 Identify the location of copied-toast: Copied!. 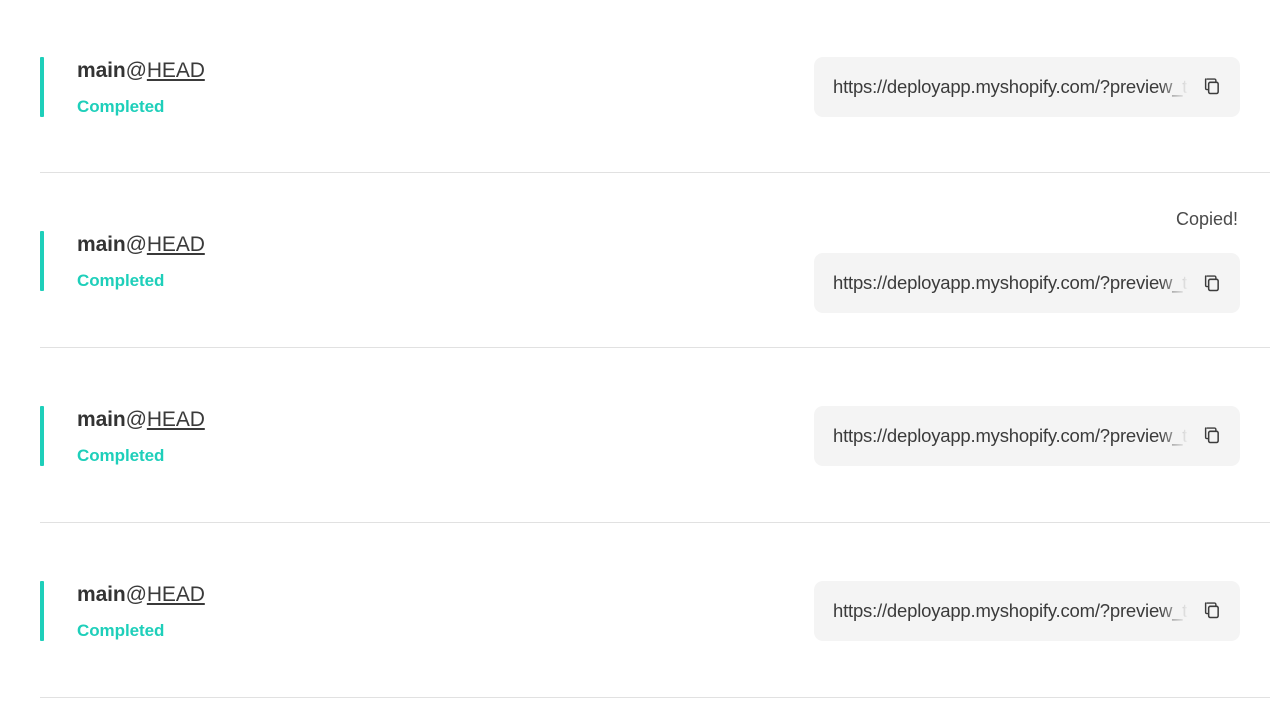
(1206, 219).